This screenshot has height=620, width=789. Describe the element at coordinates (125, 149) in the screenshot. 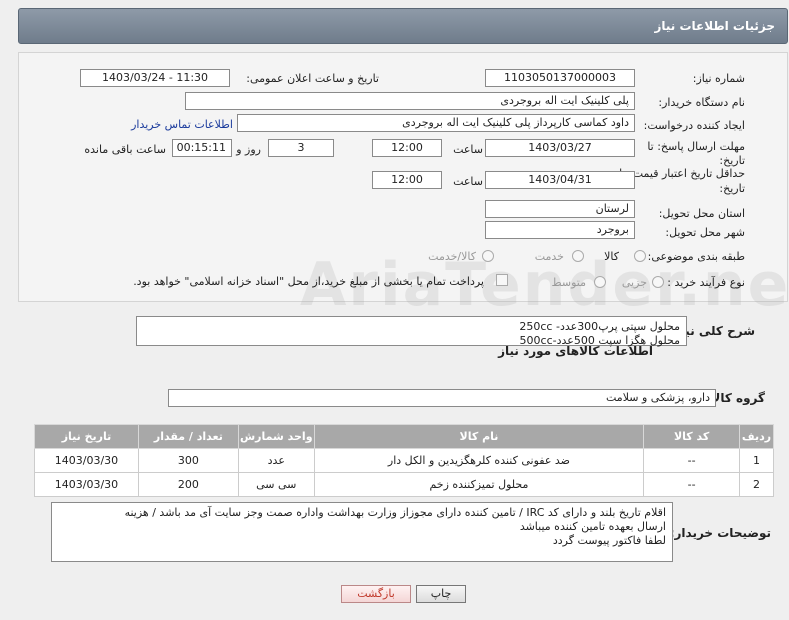

I see `remaining-label: ساعت باقی مانده` at that location.